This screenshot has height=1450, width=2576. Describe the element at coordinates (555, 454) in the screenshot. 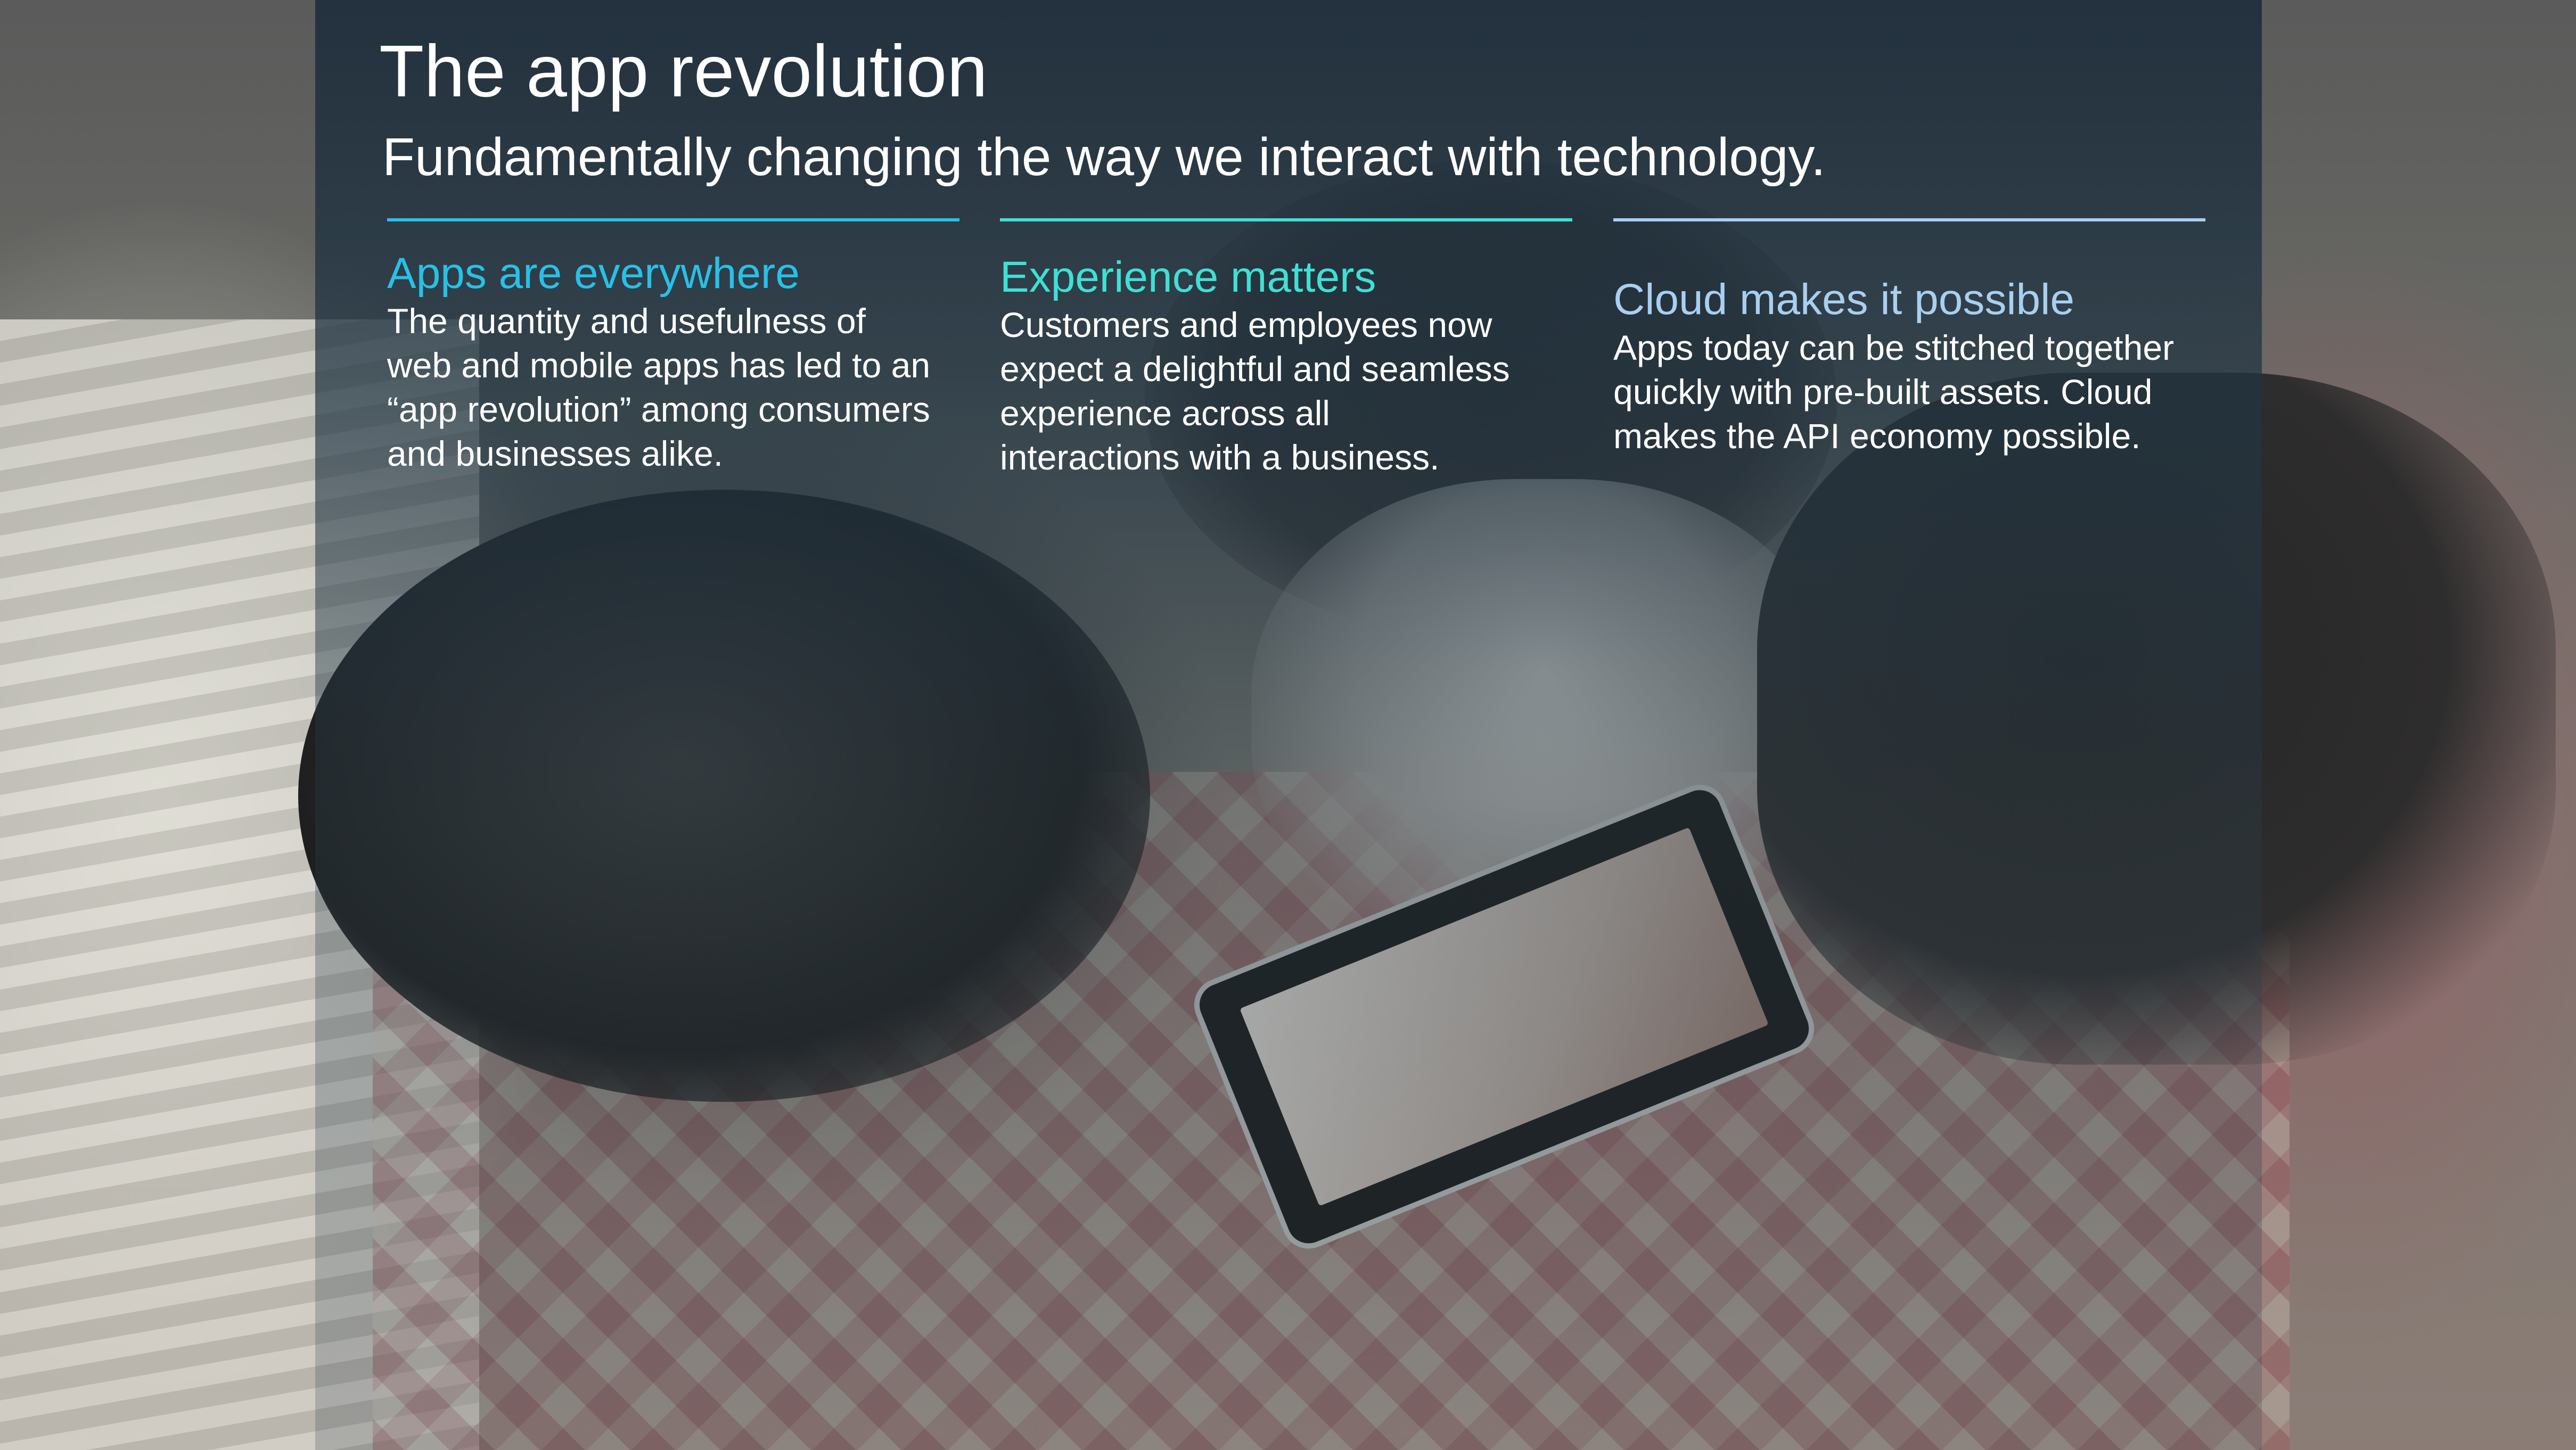

I see `column-1-line: and businesses alike.` at that location.